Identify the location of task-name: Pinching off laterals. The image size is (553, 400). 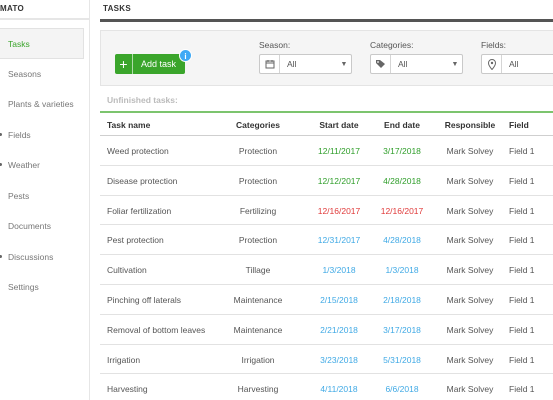
(144, 299).